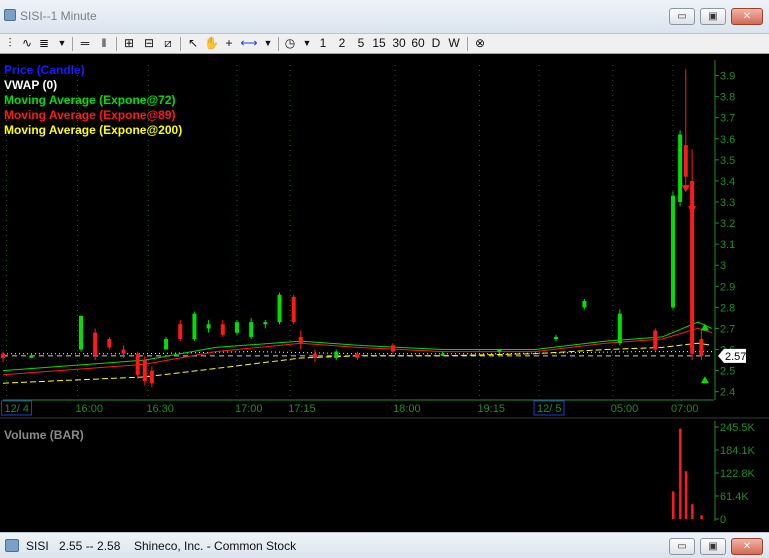 Image resolution: width=769 pixels, height=558 pixels. What do you see at coordinates (480, 43) in the screenshot?
I see `cancel-icon: ⊗` at bounding box center [480, 43].